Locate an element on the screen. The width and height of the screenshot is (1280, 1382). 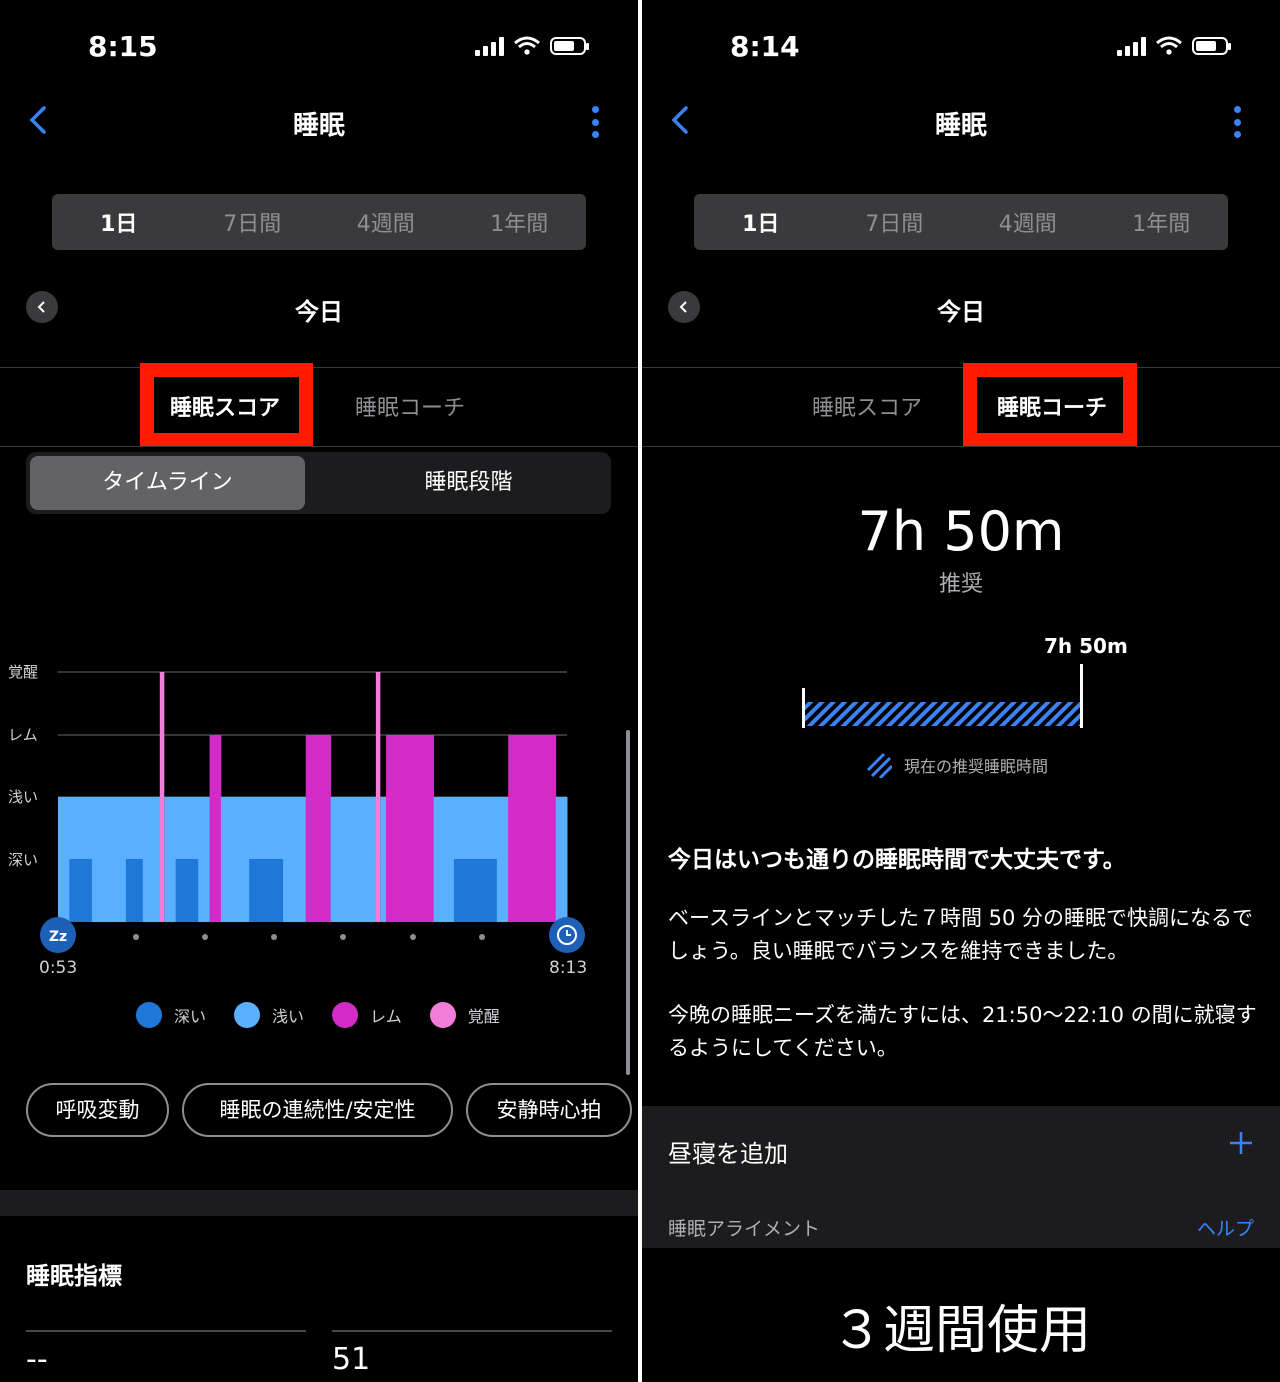
scrollbar is located at coordinates (628, 902).